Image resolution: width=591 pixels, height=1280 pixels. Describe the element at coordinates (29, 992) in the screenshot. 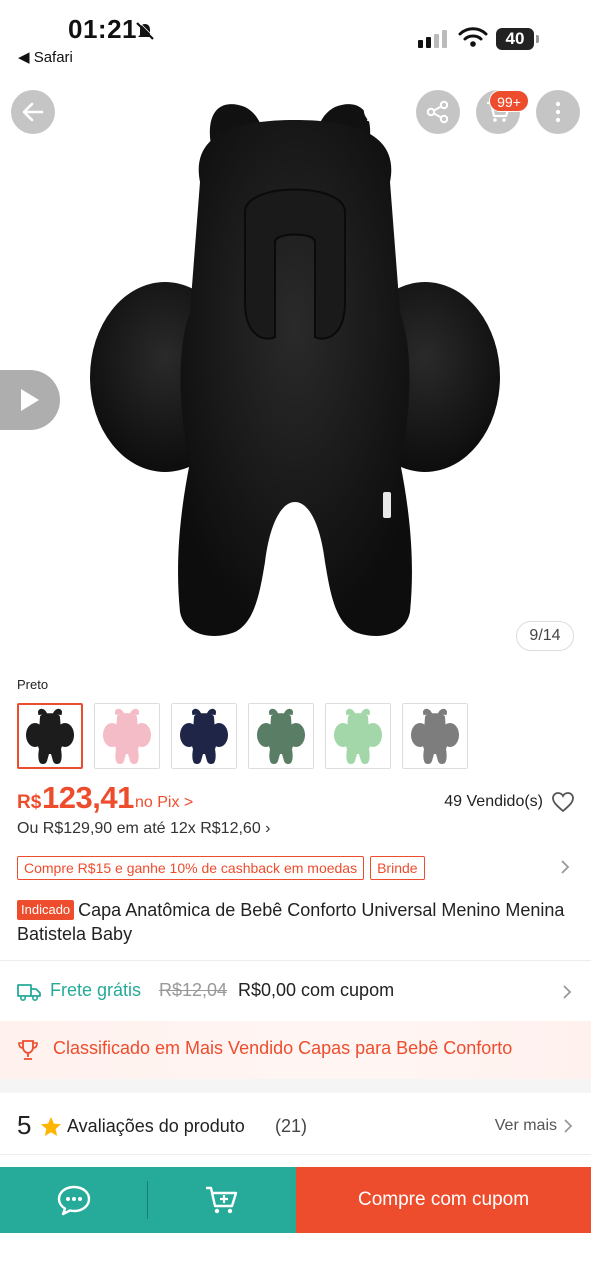

I see `truck-icon` at that location.